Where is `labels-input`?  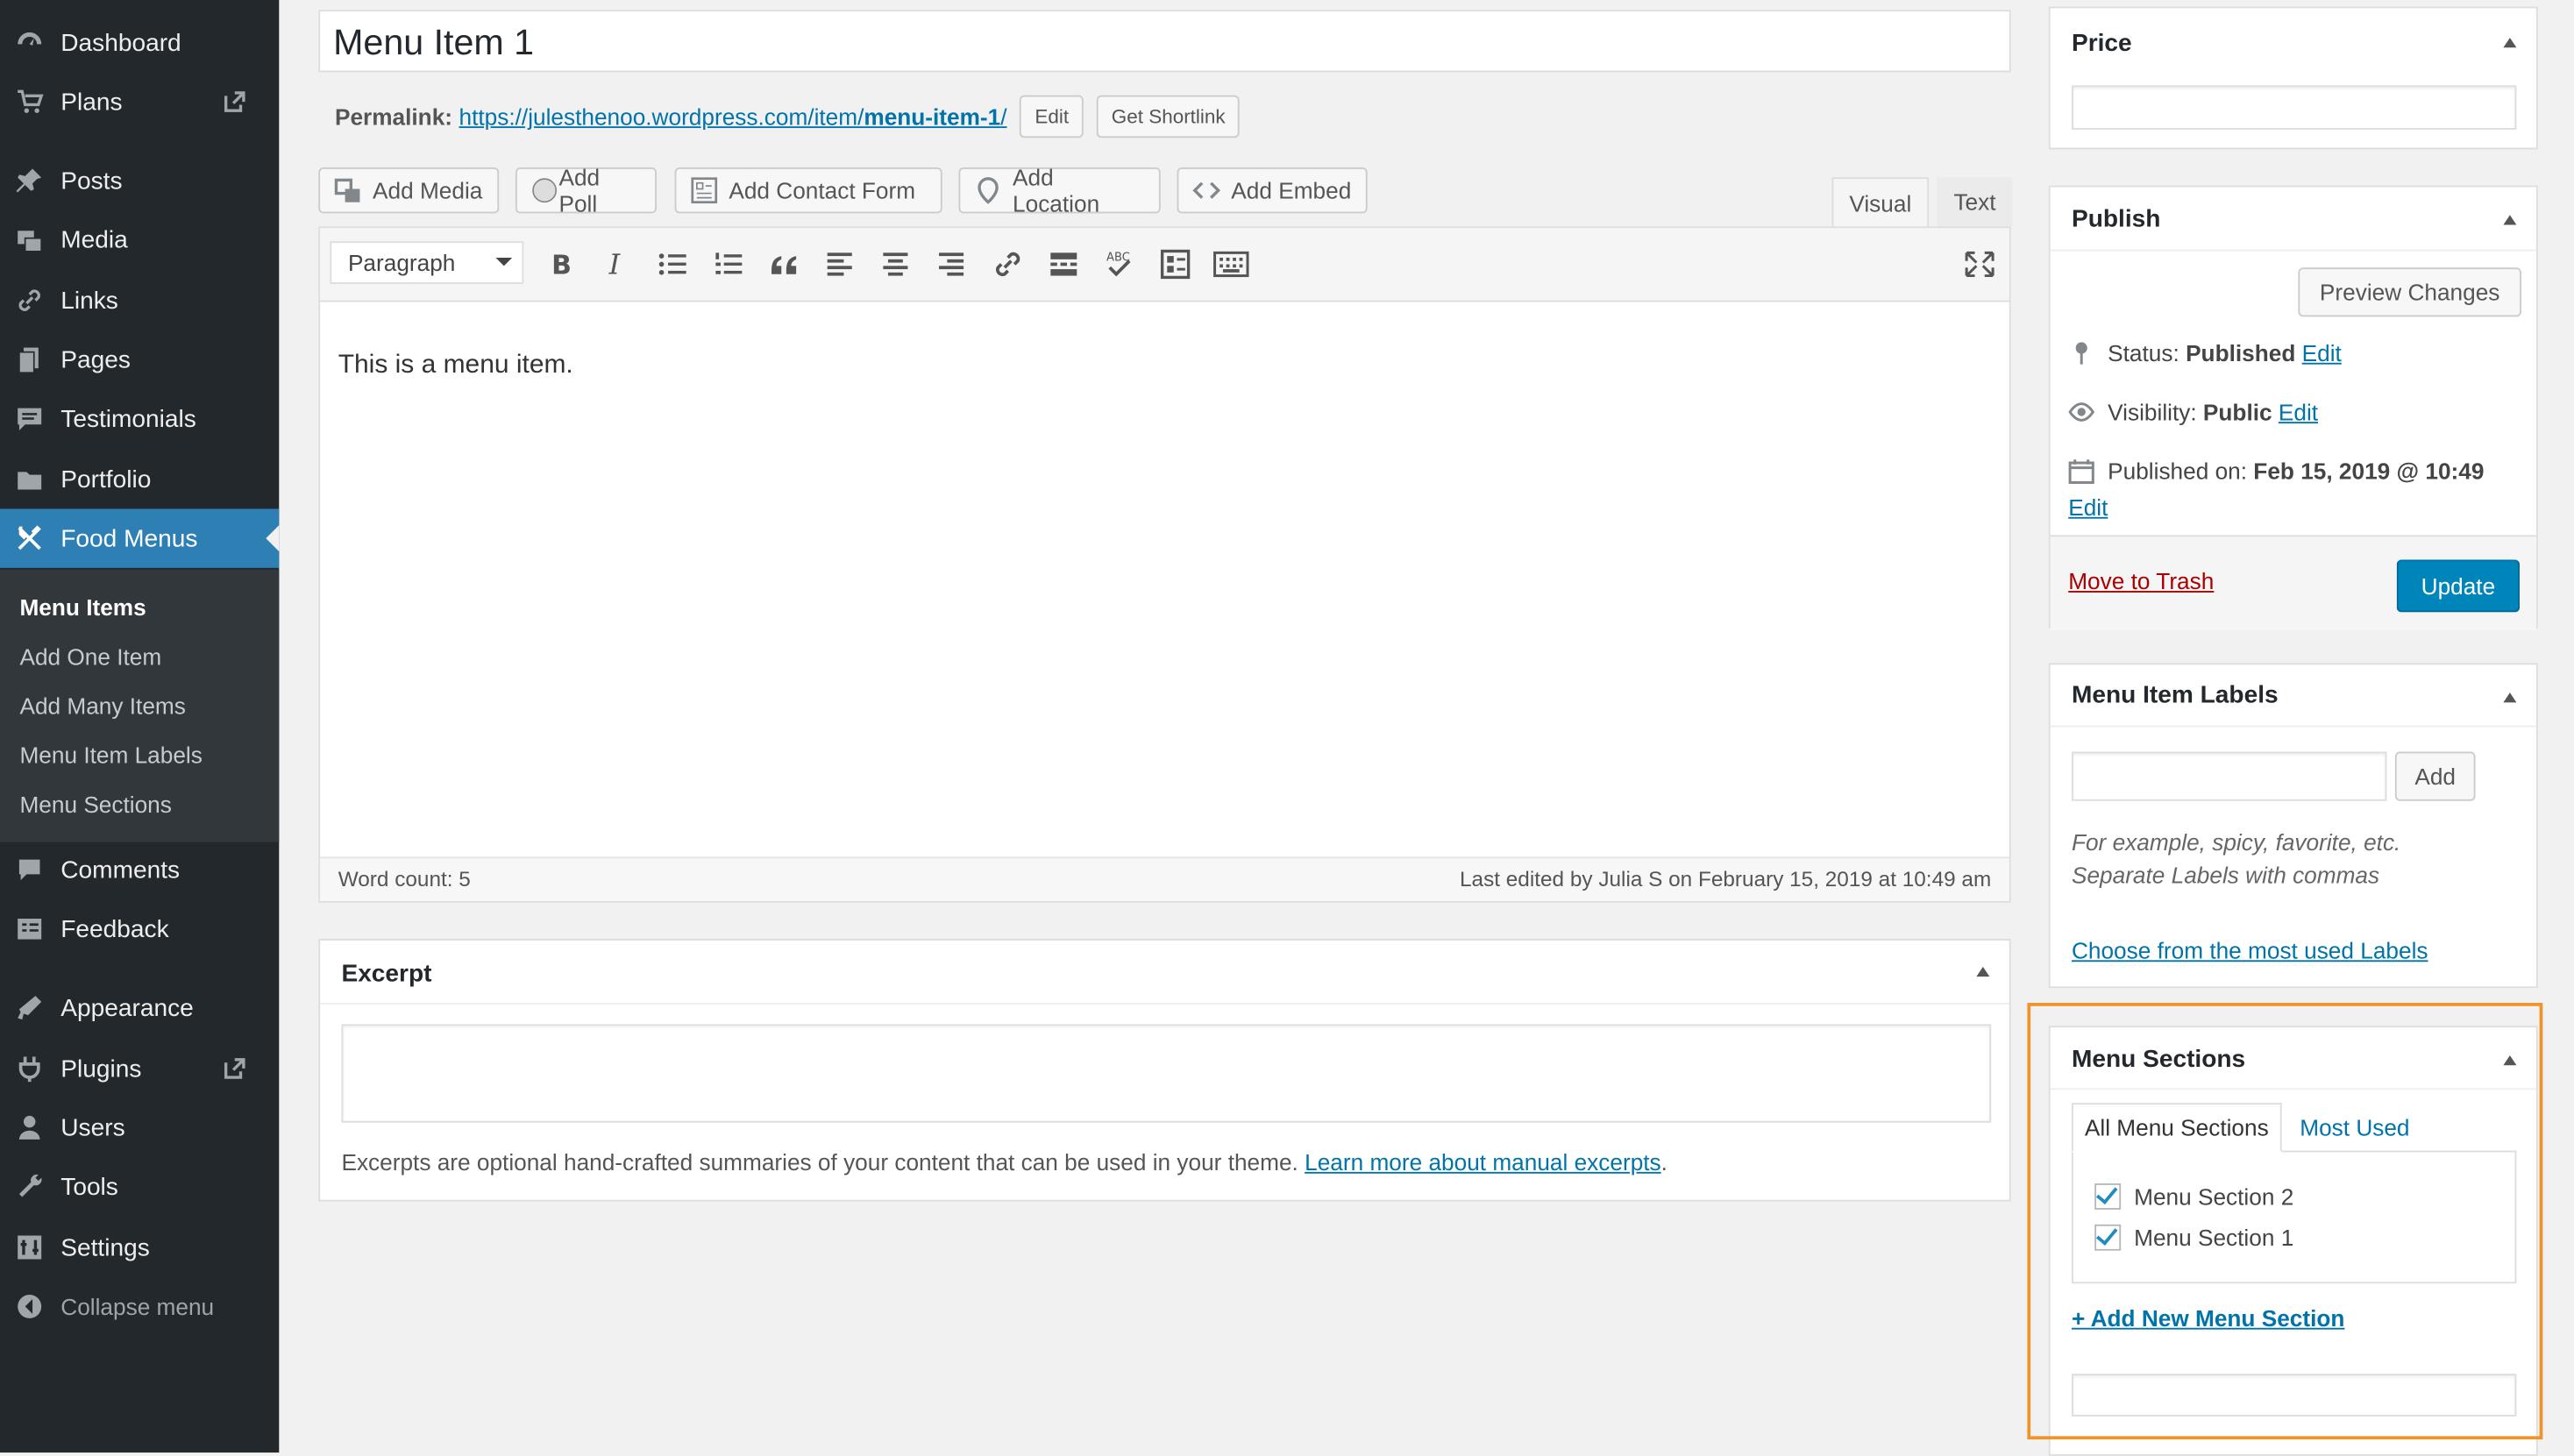
labels-input is located at coordinates (2229, 776).